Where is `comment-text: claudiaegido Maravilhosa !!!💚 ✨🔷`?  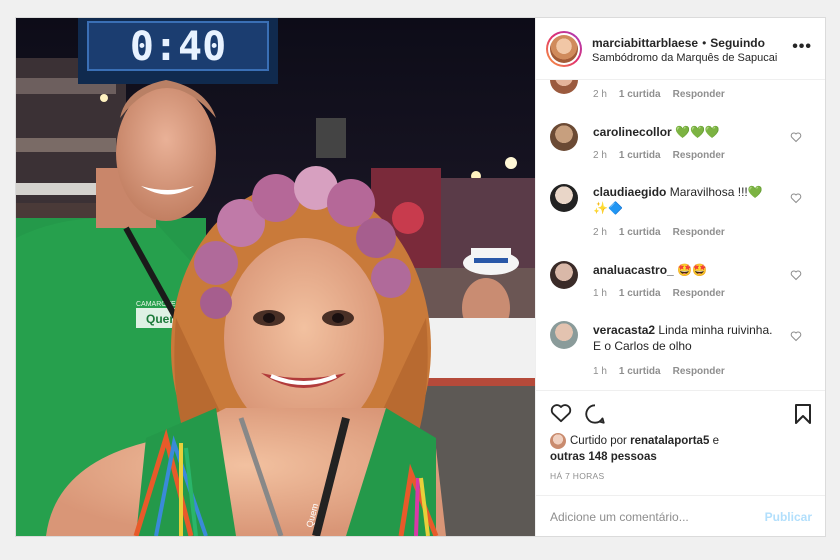
comment-text: claudiaegido Maravilhosa !!!💚 ✨🔷 is located at coordinates (688, 200).